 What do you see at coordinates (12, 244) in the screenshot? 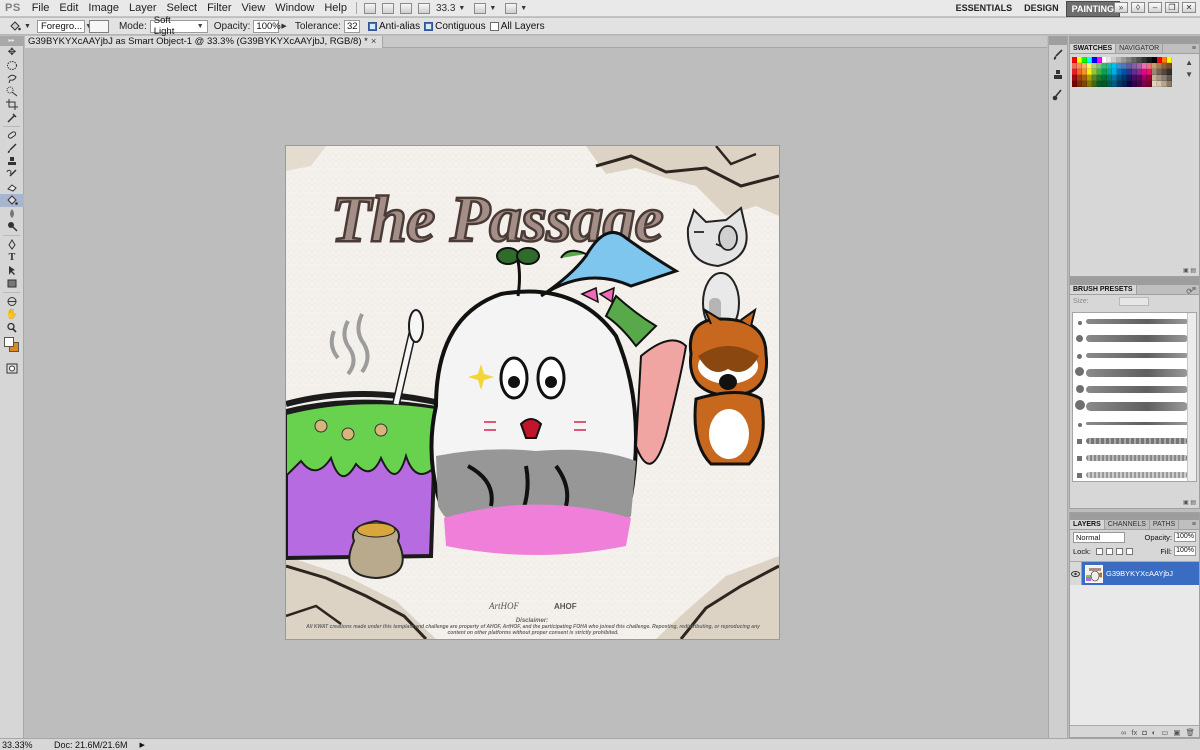
I see `pen-tool-icon` at bounding box center [12, 244].